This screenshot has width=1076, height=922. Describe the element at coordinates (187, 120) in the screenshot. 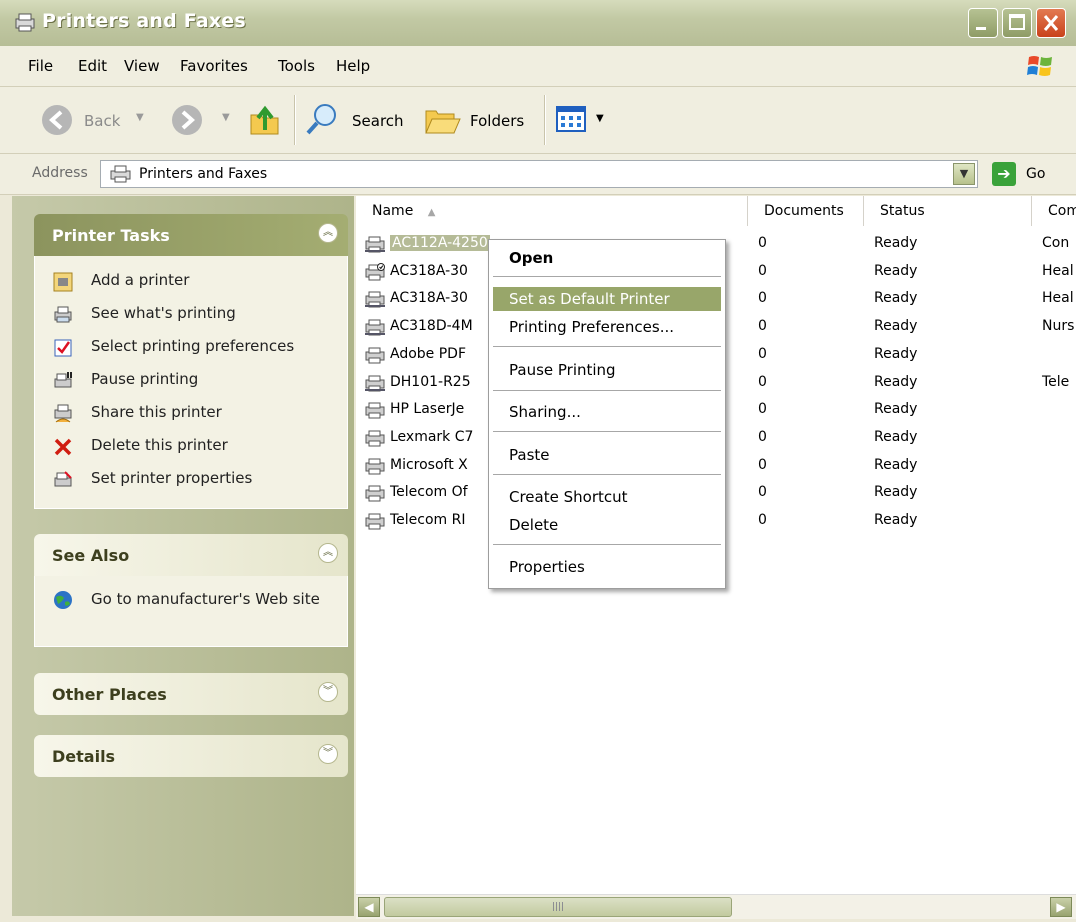

I see `forward-arrow-icon` at that location.